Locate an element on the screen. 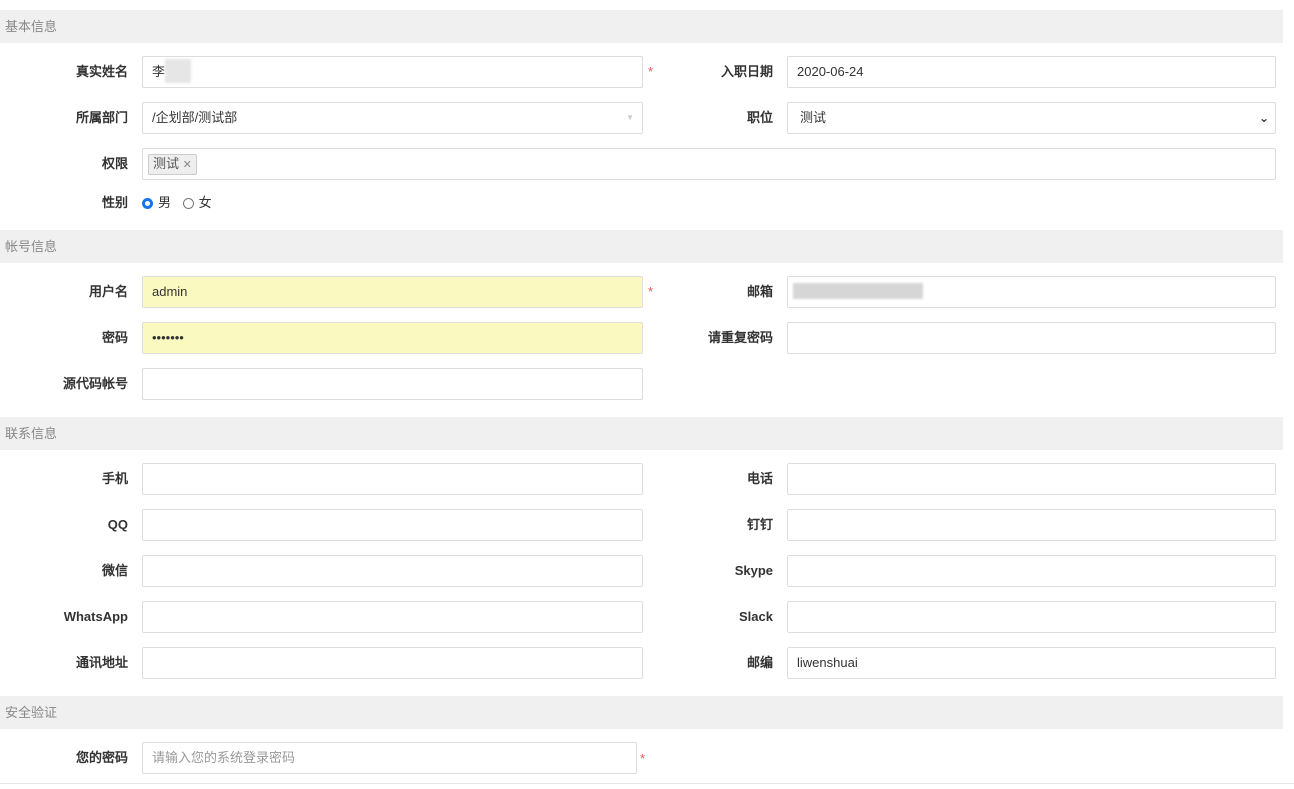  repeat-password-label: 请重复密码 is located at coordinates (740, 337).